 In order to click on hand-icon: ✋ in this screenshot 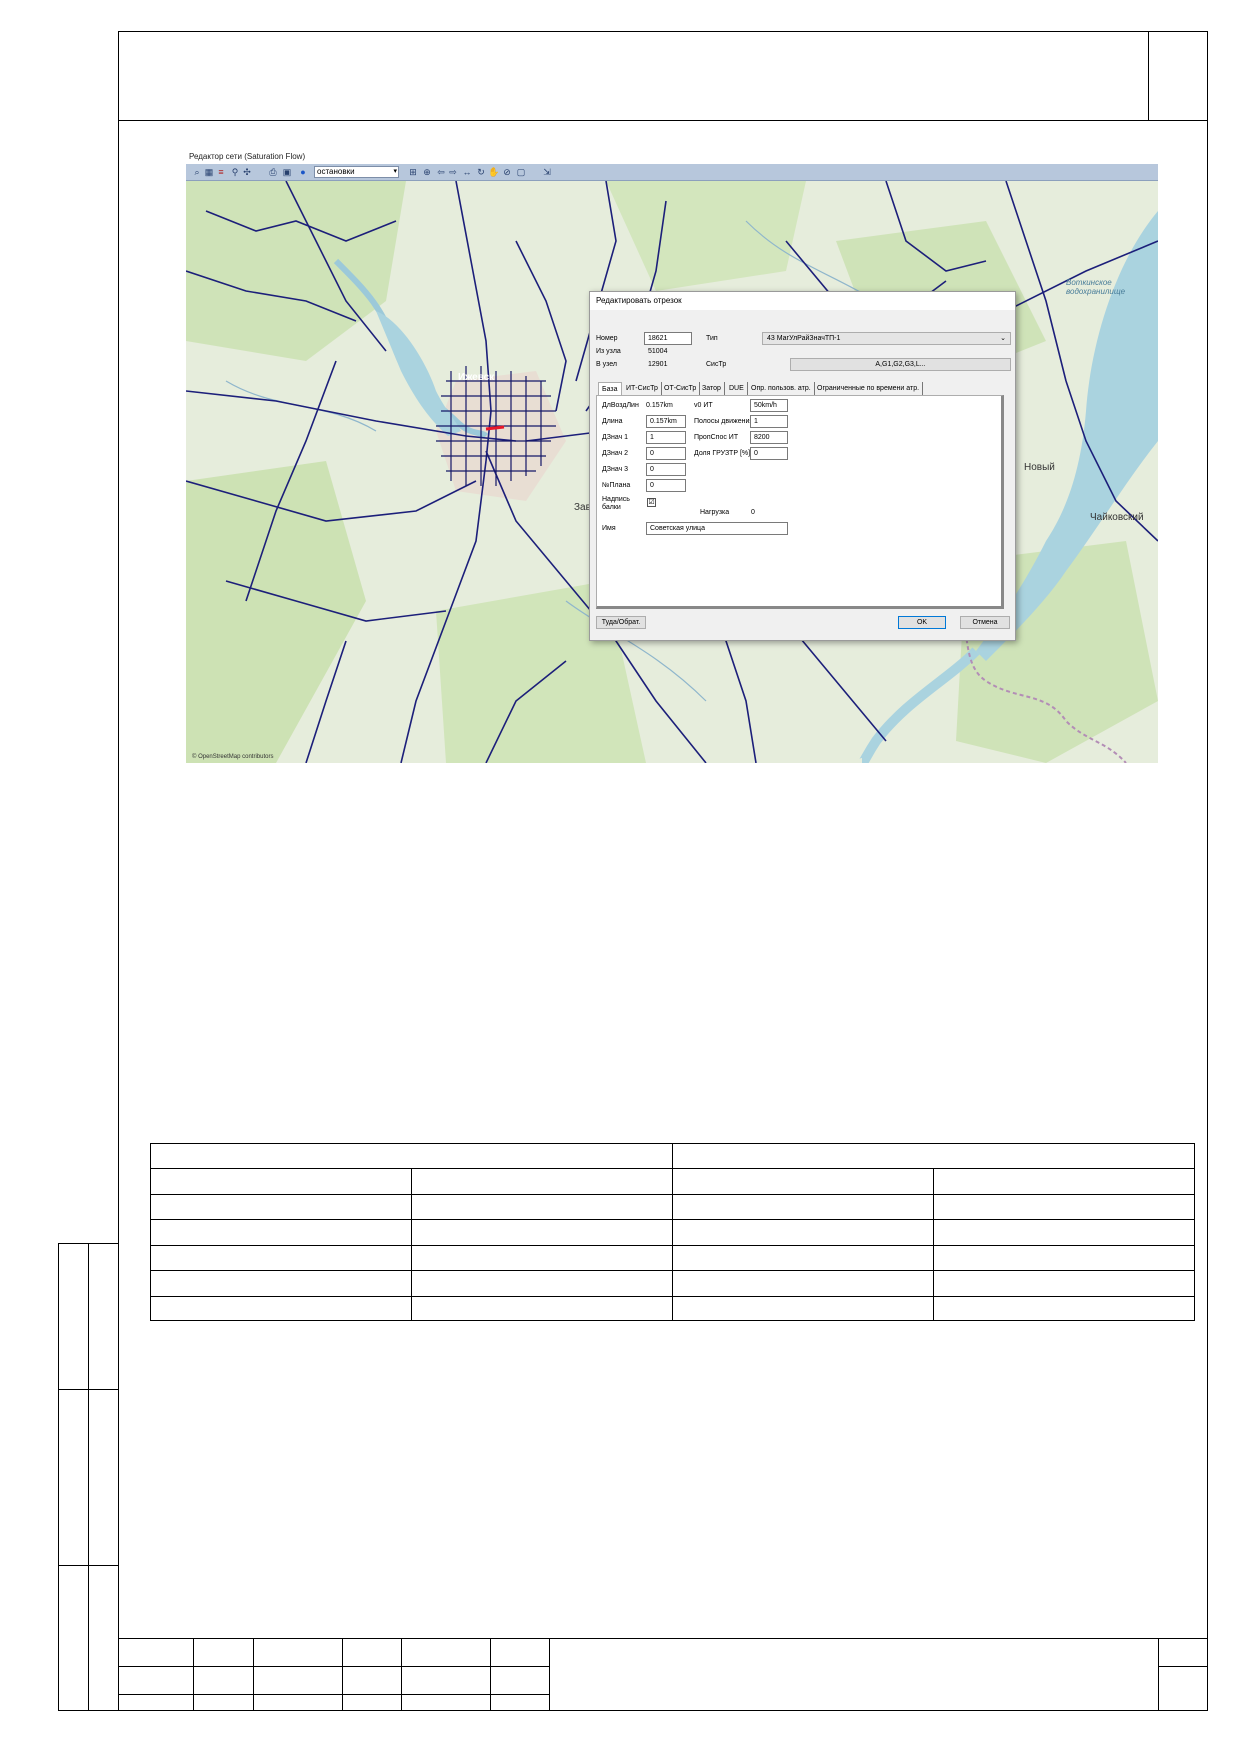, I will do `click(493, 172)`.